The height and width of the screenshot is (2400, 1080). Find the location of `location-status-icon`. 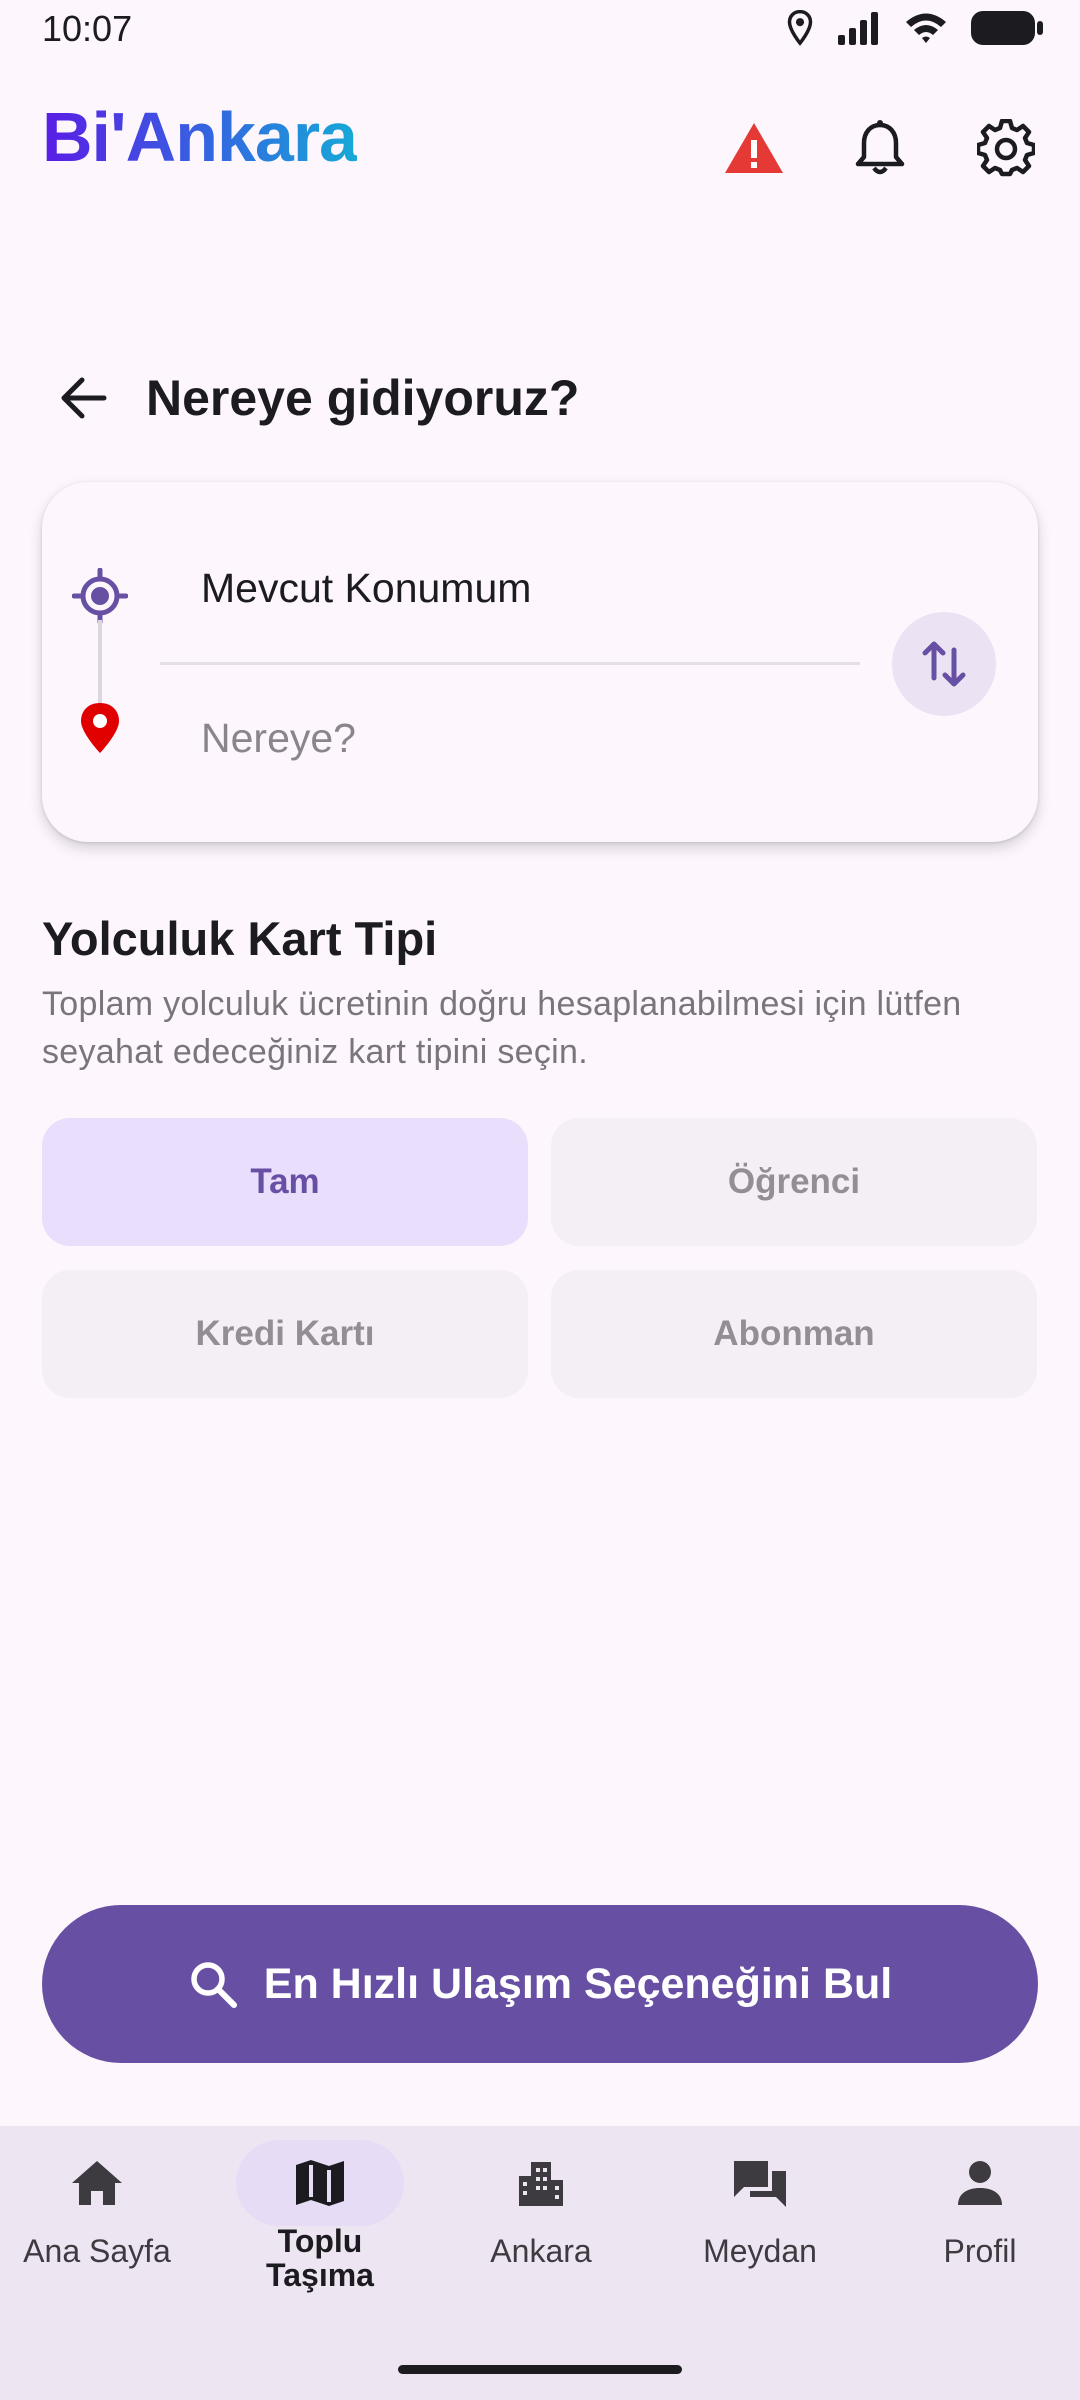

location-status-icon is located at coordinates (800, 28).